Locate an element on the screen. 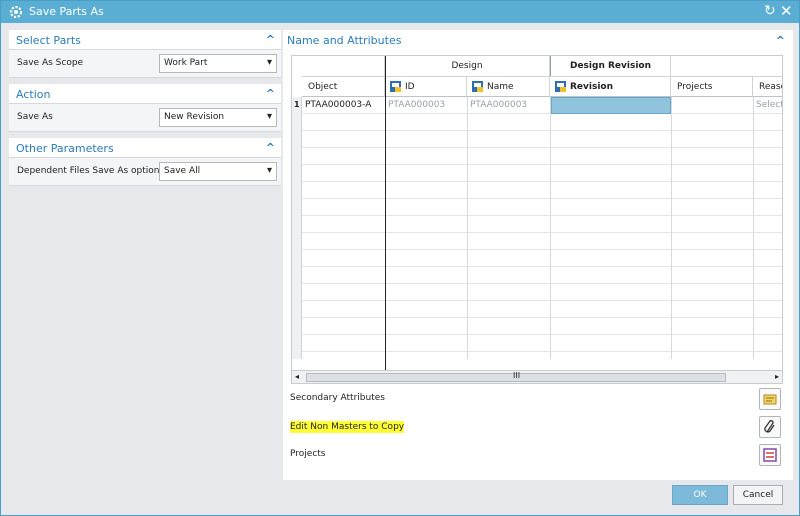 Image resolution: width=800 pixels, height=516 pixels. section-title: Other Parameters is located at coordinates (65, 148).